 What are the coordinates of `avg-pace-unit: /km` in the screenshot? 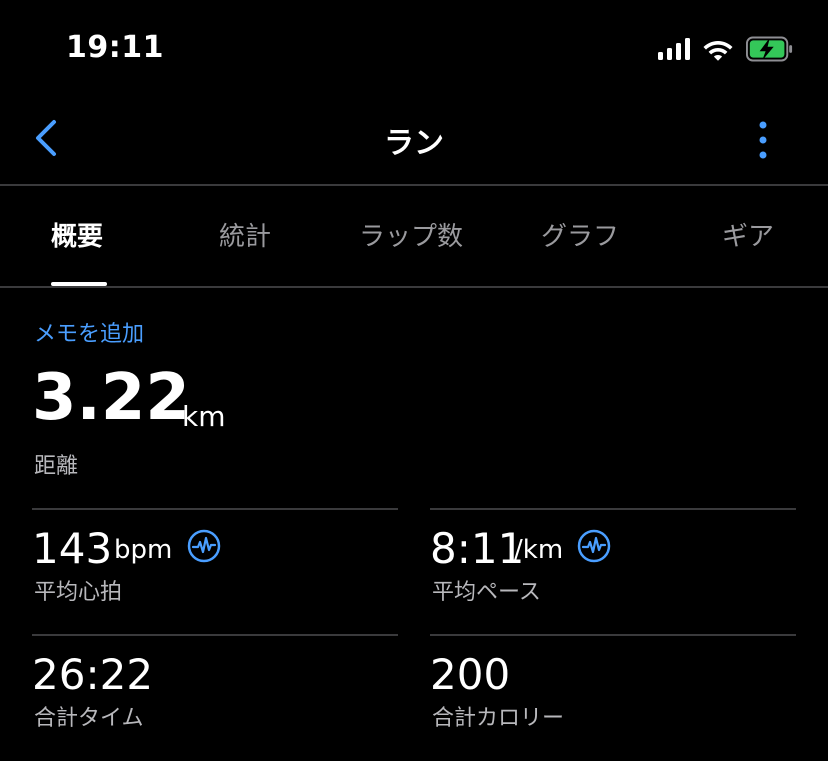 It's located at (539, 550).